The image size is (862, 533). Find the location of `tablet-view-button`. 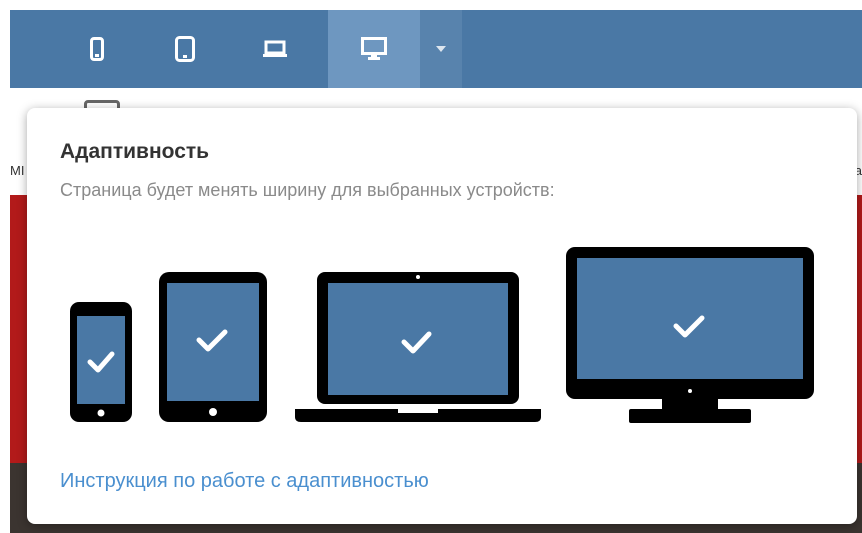

tablet-view-button is located at coordinates (185, 49).